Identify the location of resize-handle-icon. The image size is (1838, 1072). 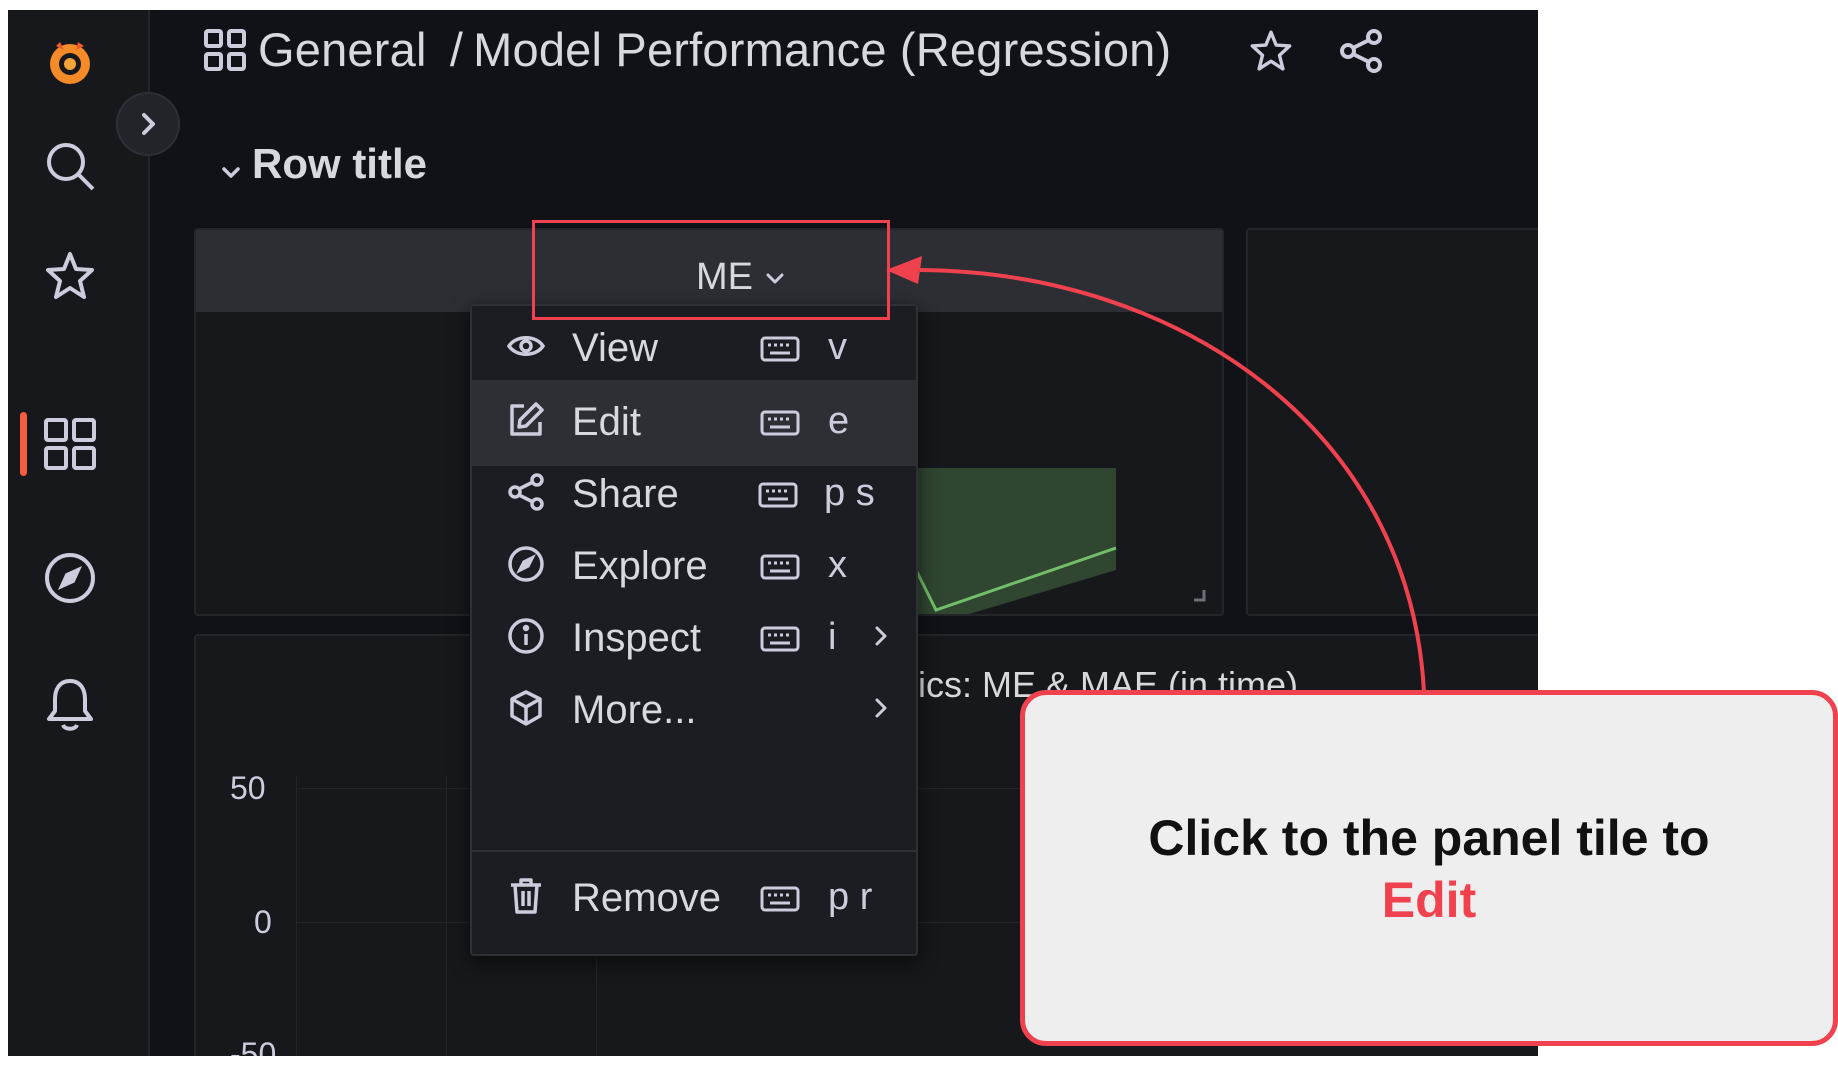
(1200, 596).